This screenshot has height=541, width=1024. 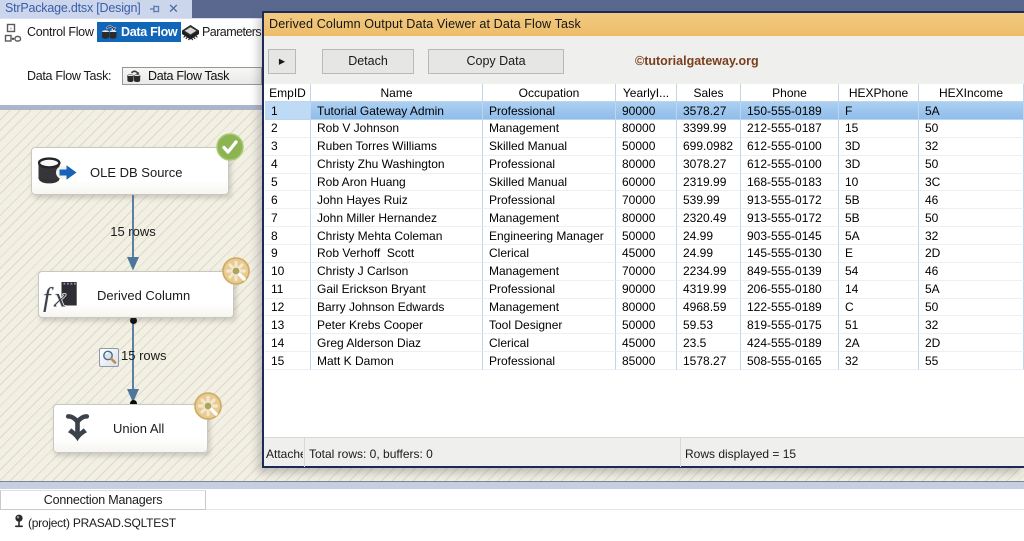 I want to click on svg-text: fx, so click(x=56, y=298).